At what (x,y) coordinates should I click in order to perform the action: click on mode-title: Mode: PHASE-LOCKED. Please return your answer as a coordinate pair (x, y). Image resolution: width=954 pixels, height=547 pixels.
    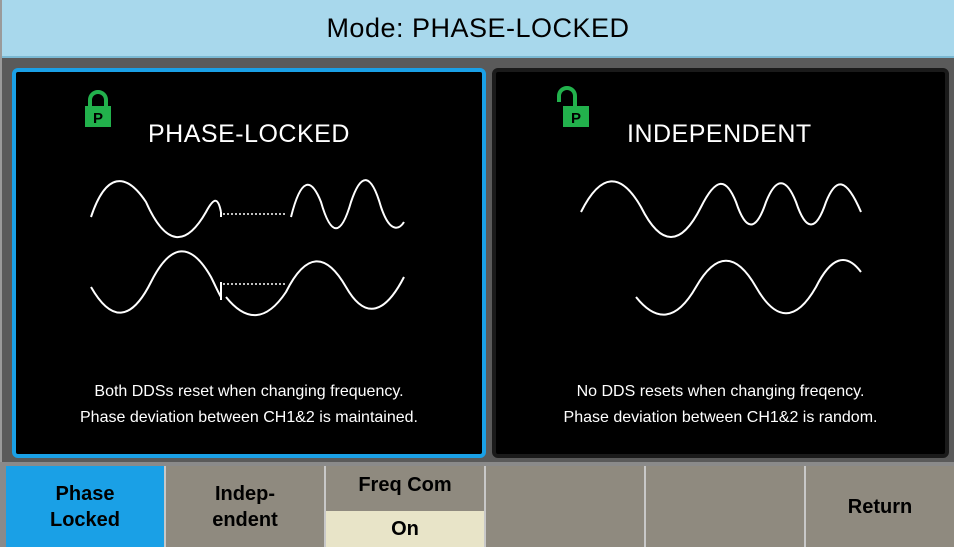
    Looking at the image, I should click on (478, 27).